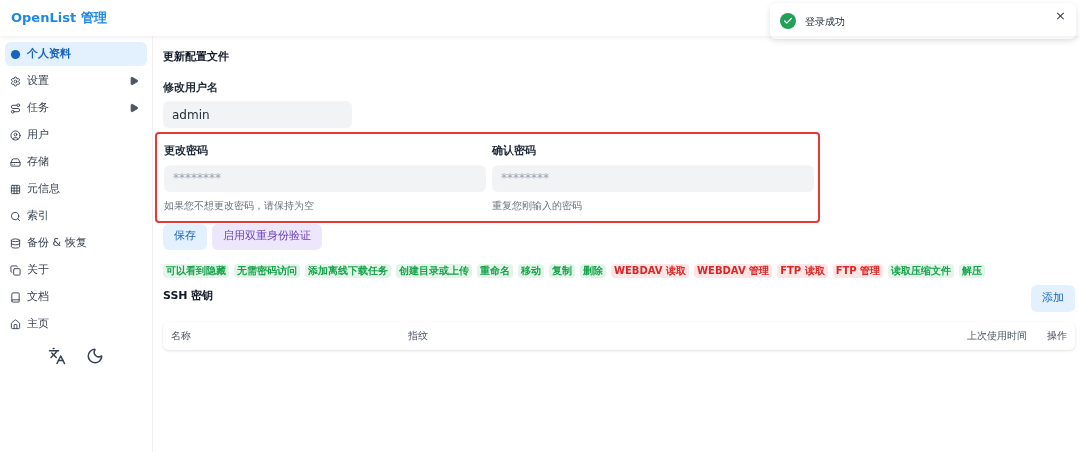 The width and height of the screenshot is (1080, 452). What do you see at coordinates (59, 18) in the screenshot?
I see `brand-title: OpenList 管理` at bounding box center [59, 18].